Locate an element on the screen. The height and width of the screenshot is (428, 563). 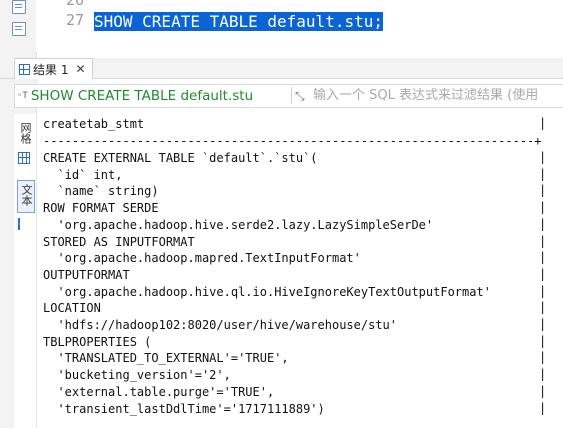
grid-view-label: 网格 is located at coordinates (25, 133).